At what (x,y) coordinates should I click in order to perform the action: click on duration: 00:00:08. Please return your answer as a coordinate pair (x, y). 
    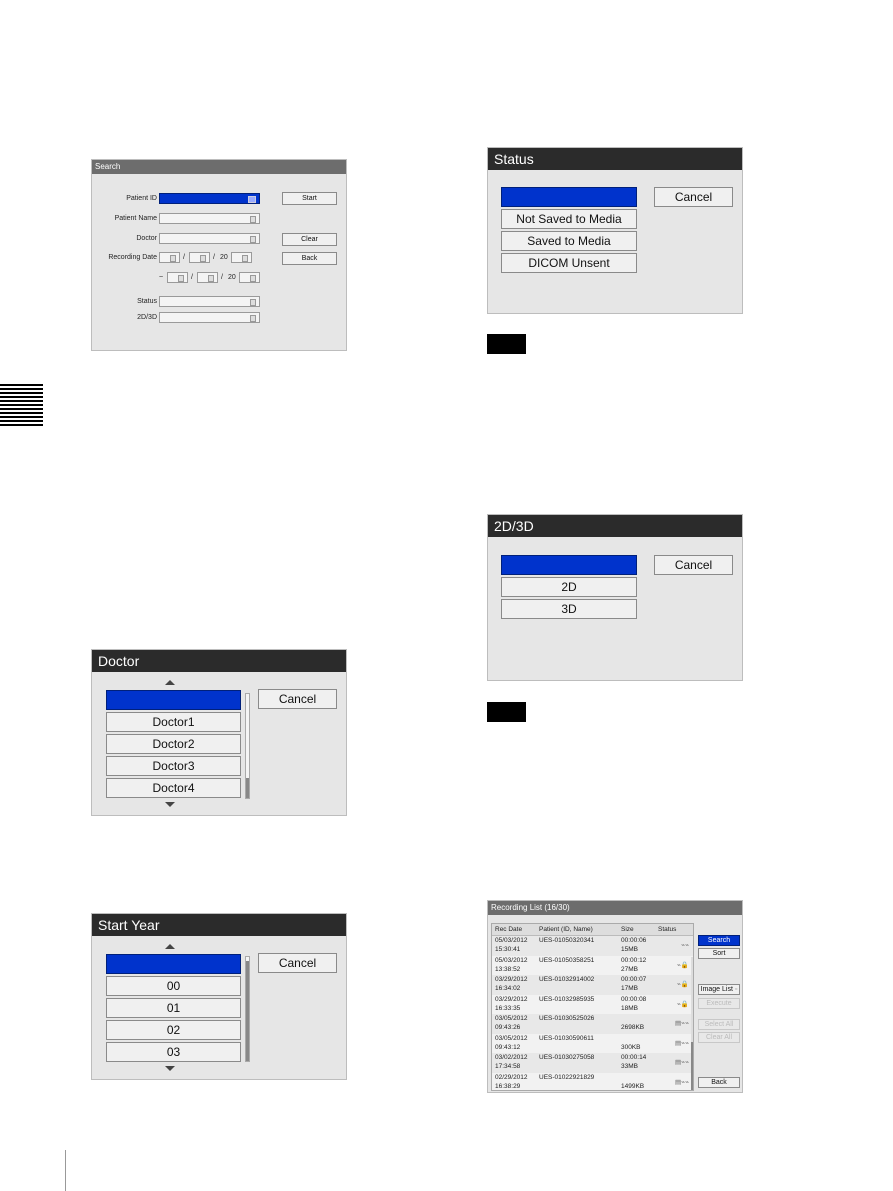
    Looking at the image, I should click on (634, 999).